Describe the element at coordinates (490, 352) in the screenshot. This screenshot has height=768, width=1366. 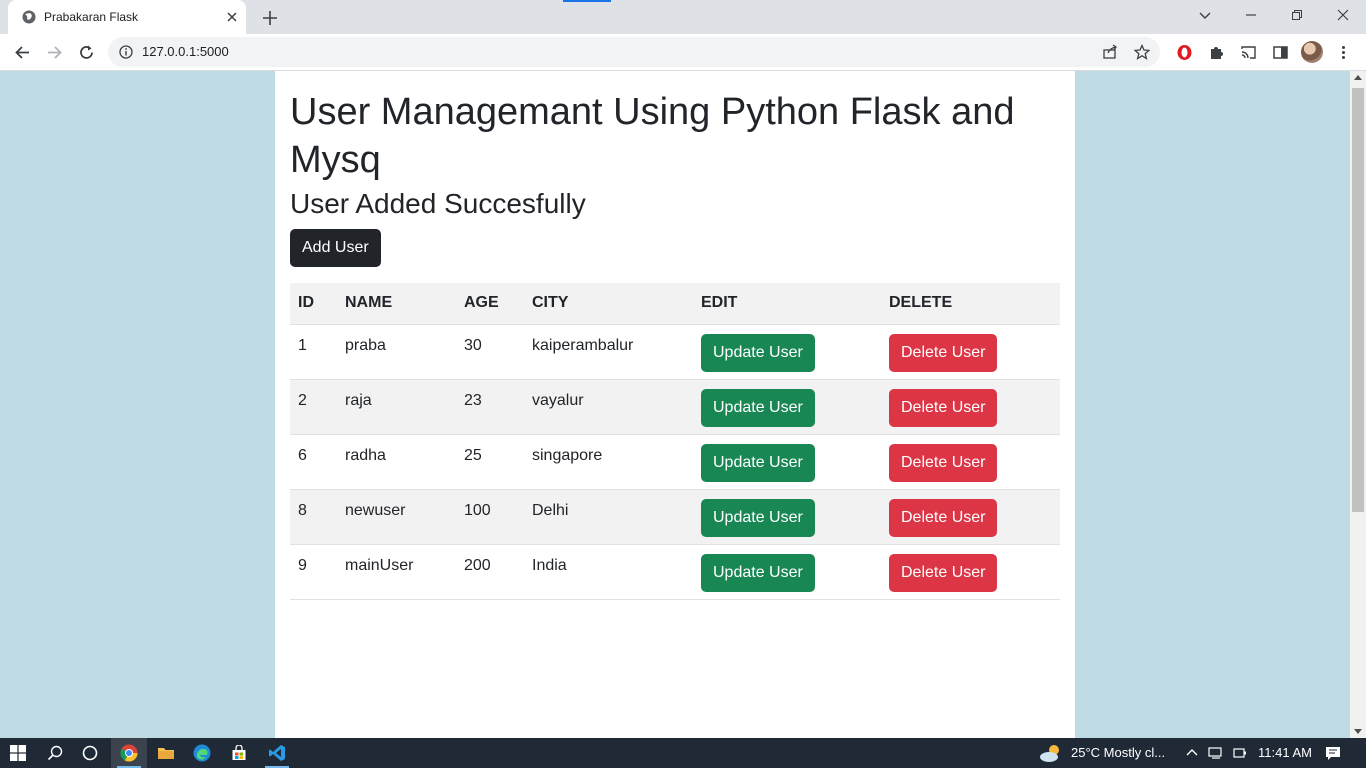
I see `cell-age: 30` at that location.